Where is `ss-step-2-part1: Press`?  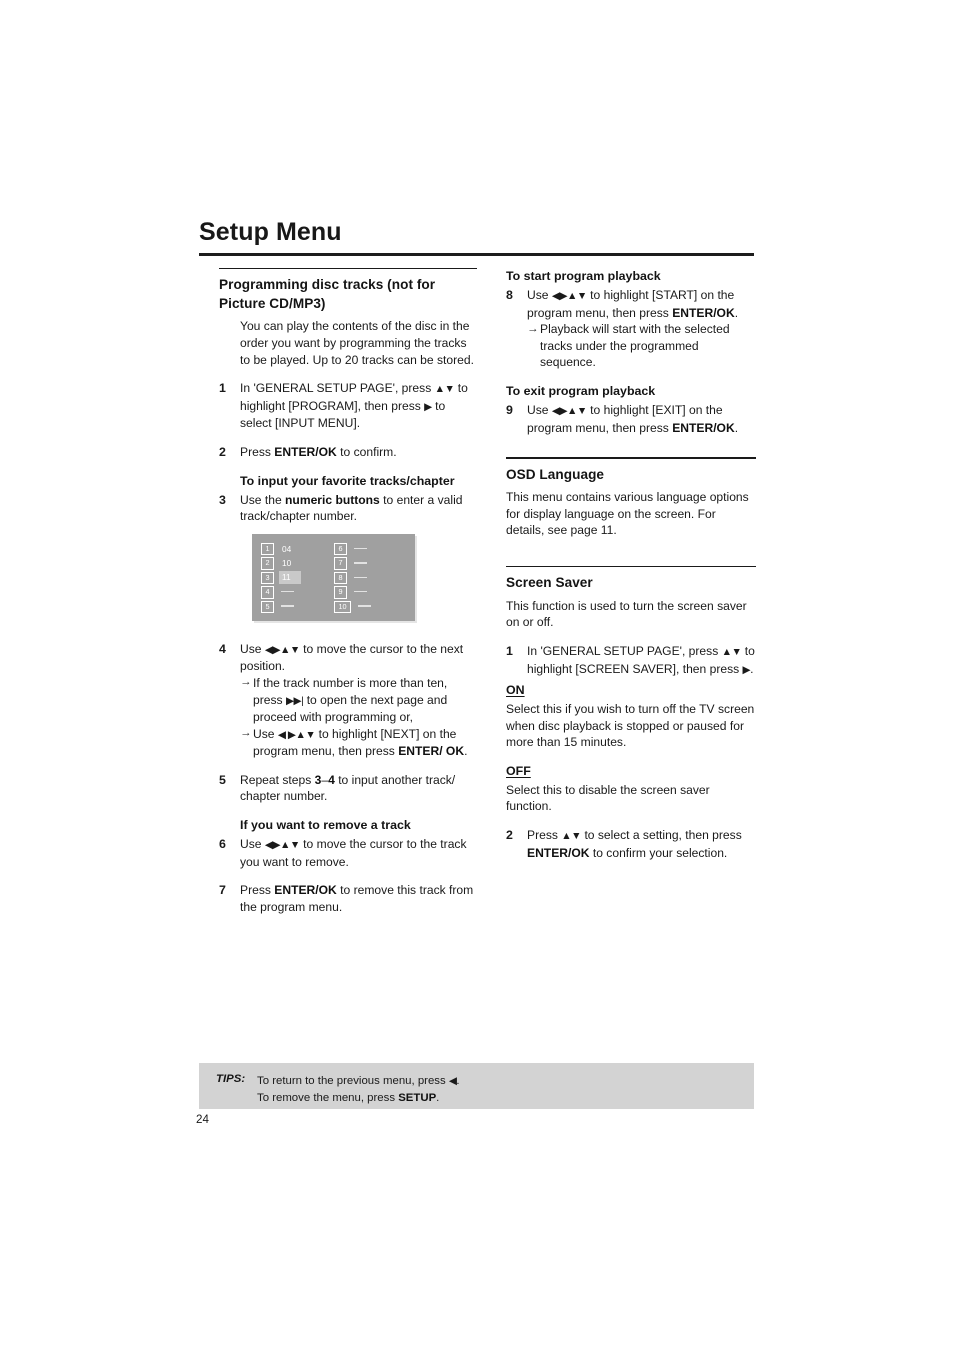
ss-step-2-part1: Press is located at coordinates (544, 835).